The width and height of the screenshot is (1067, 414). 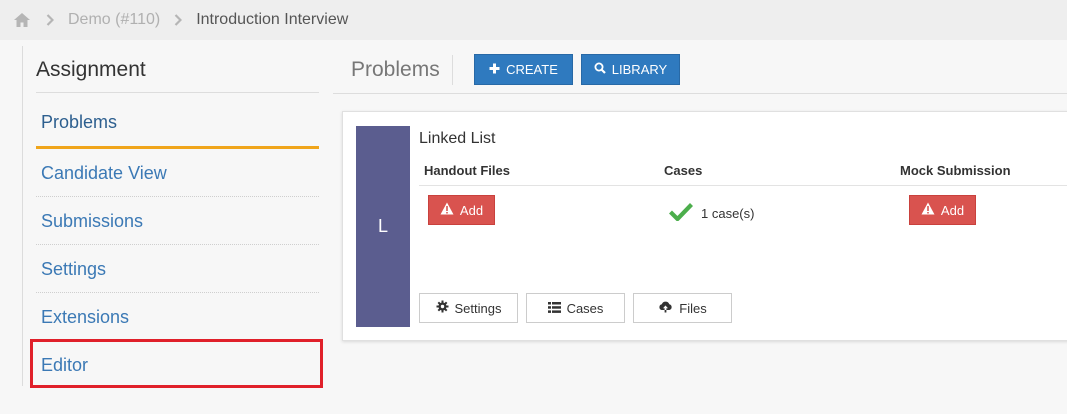 I want to click on cases-status: 1 case(s), so click(x=711, y=213).